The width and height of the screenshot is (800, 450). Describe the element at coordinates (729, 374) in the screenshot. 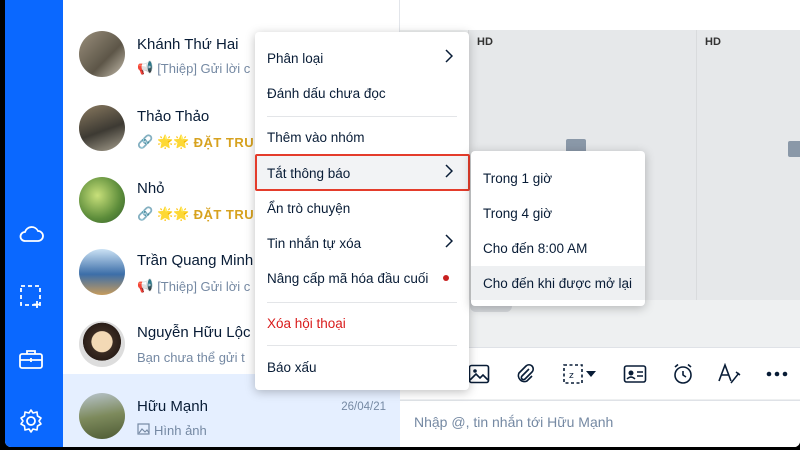

I see `text-format-icon` at that location.